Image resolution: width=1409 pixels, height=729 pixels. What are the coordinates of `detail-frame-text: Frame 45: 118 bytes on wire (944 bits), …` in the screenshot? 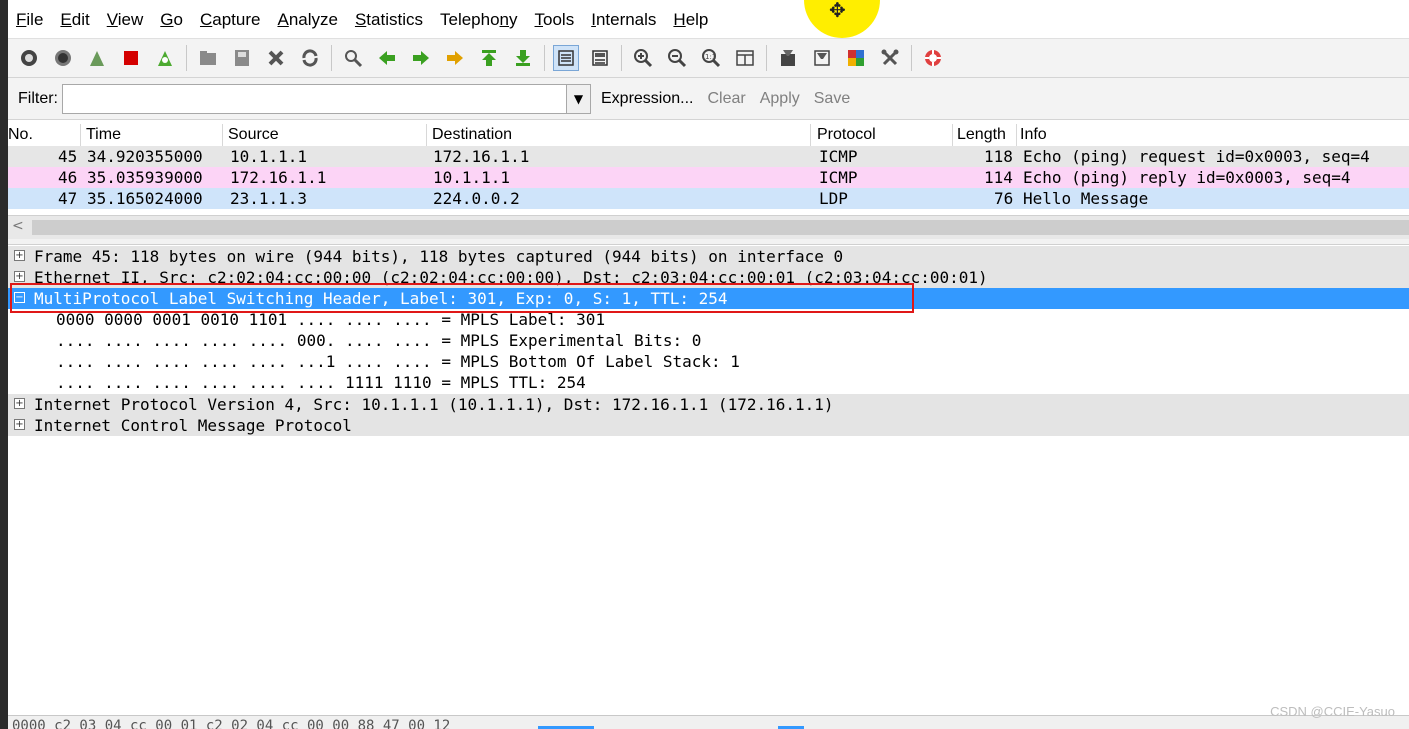 It's located at (439, 256).